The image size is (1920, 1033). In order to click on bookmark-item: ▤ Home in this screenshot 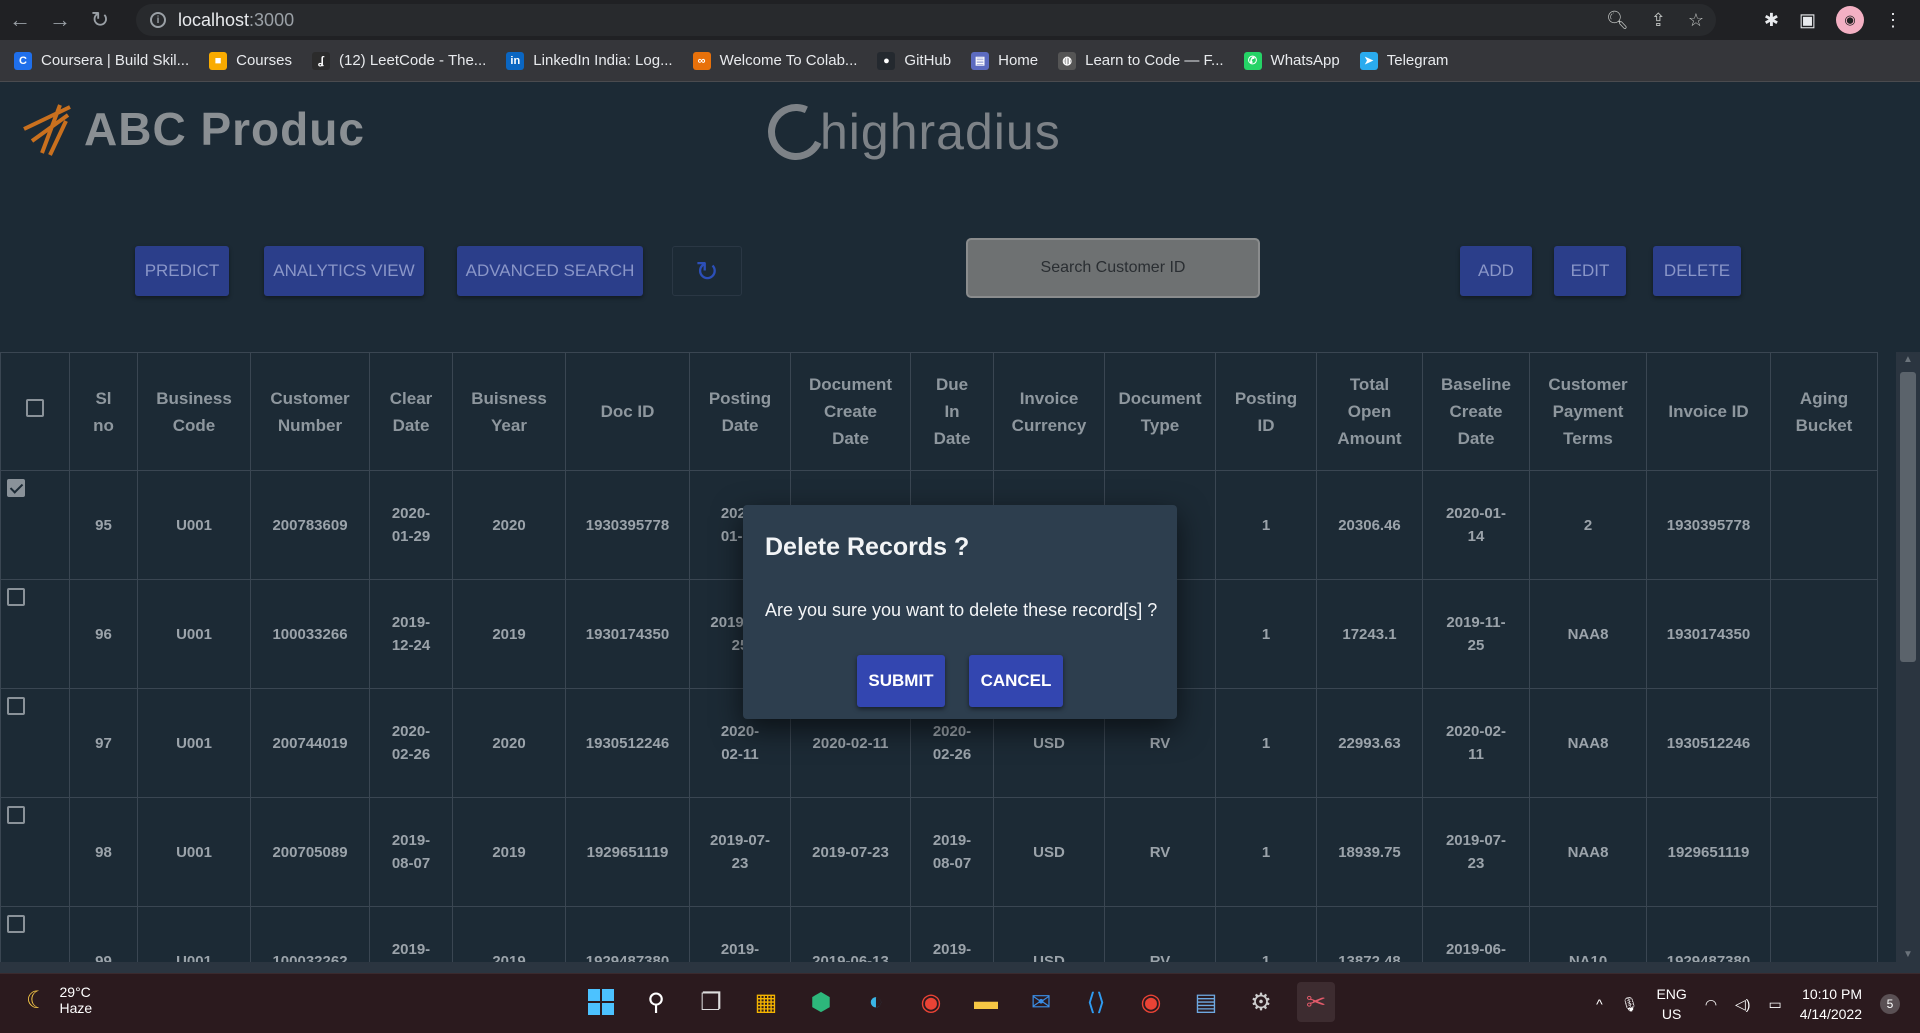, I will do `click(1004, 60)`.